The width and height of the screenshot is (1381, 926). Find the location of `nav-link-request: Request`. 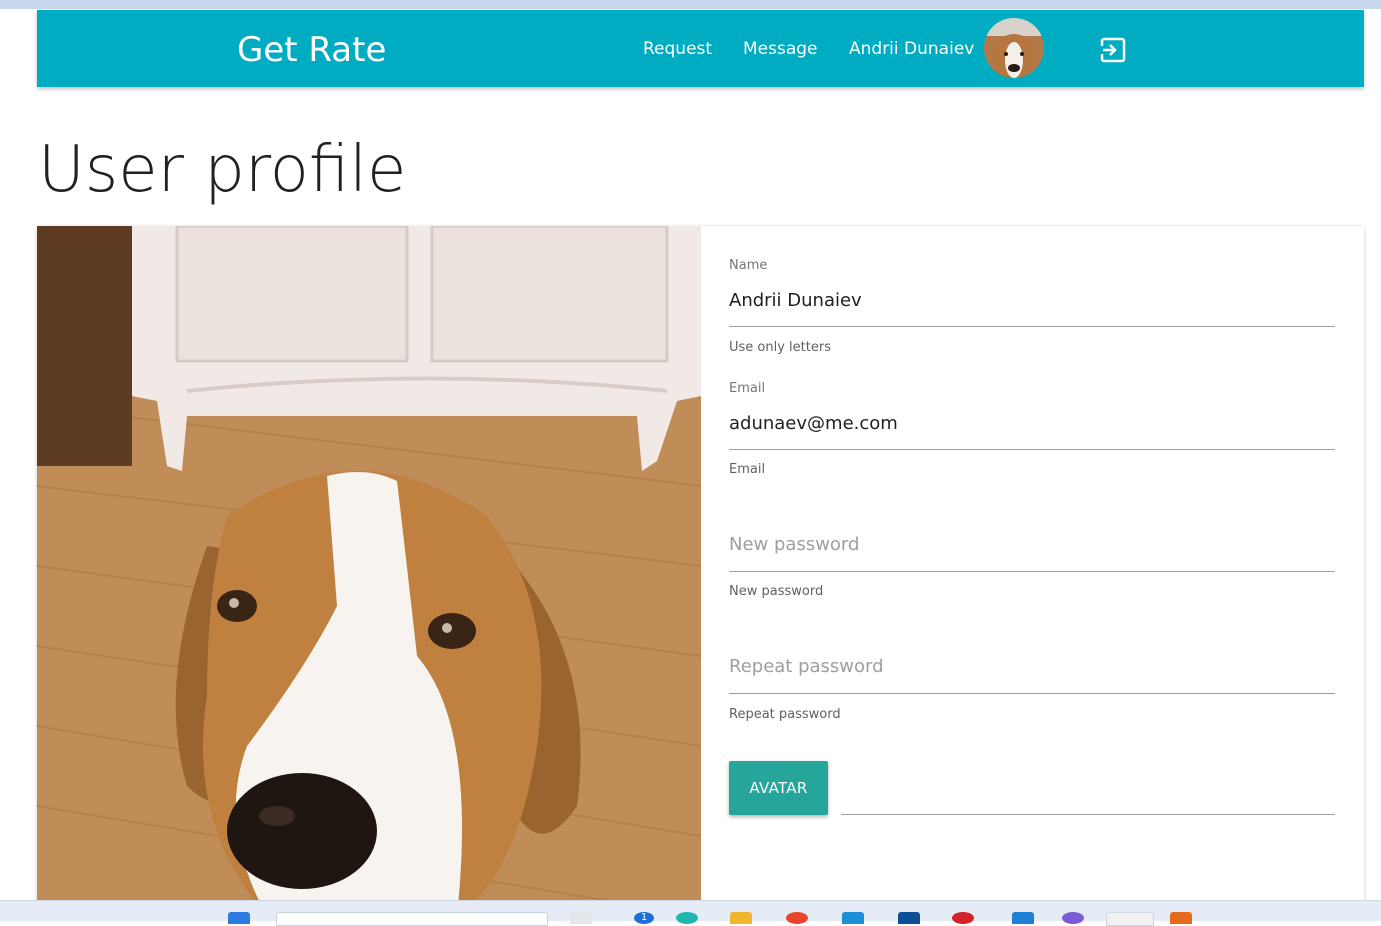

nav-link-request: Request is located at coordinates (677, 49).